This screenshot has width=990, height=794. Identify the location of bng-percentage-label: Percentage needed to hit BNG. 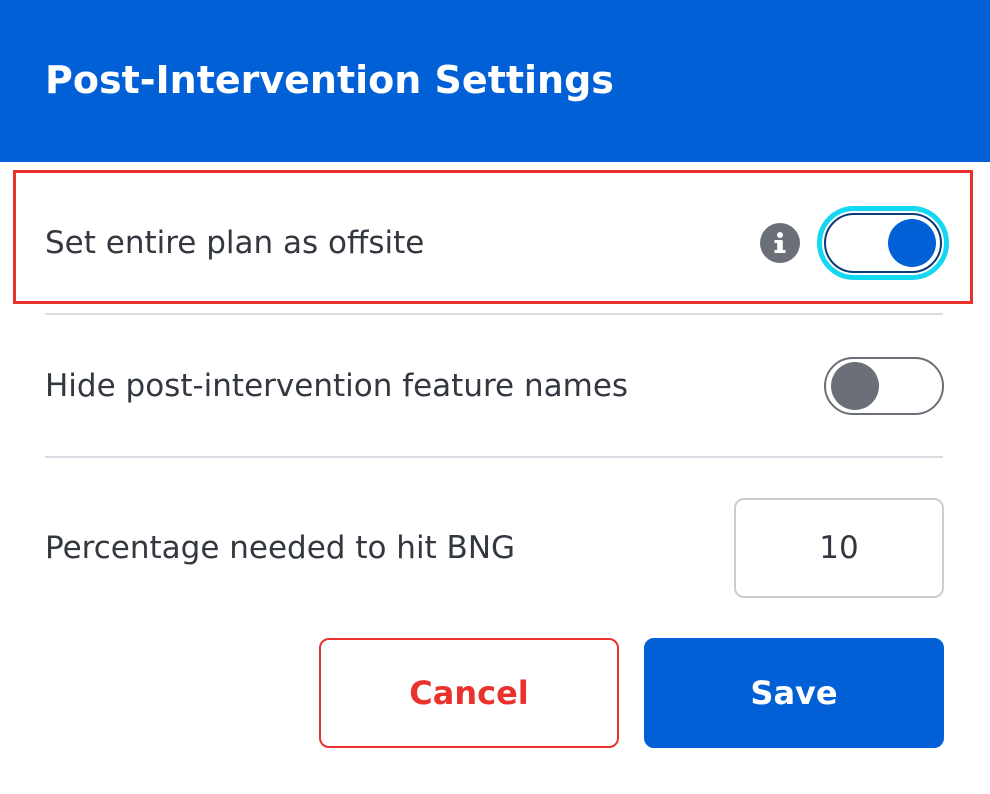
(280, 548).